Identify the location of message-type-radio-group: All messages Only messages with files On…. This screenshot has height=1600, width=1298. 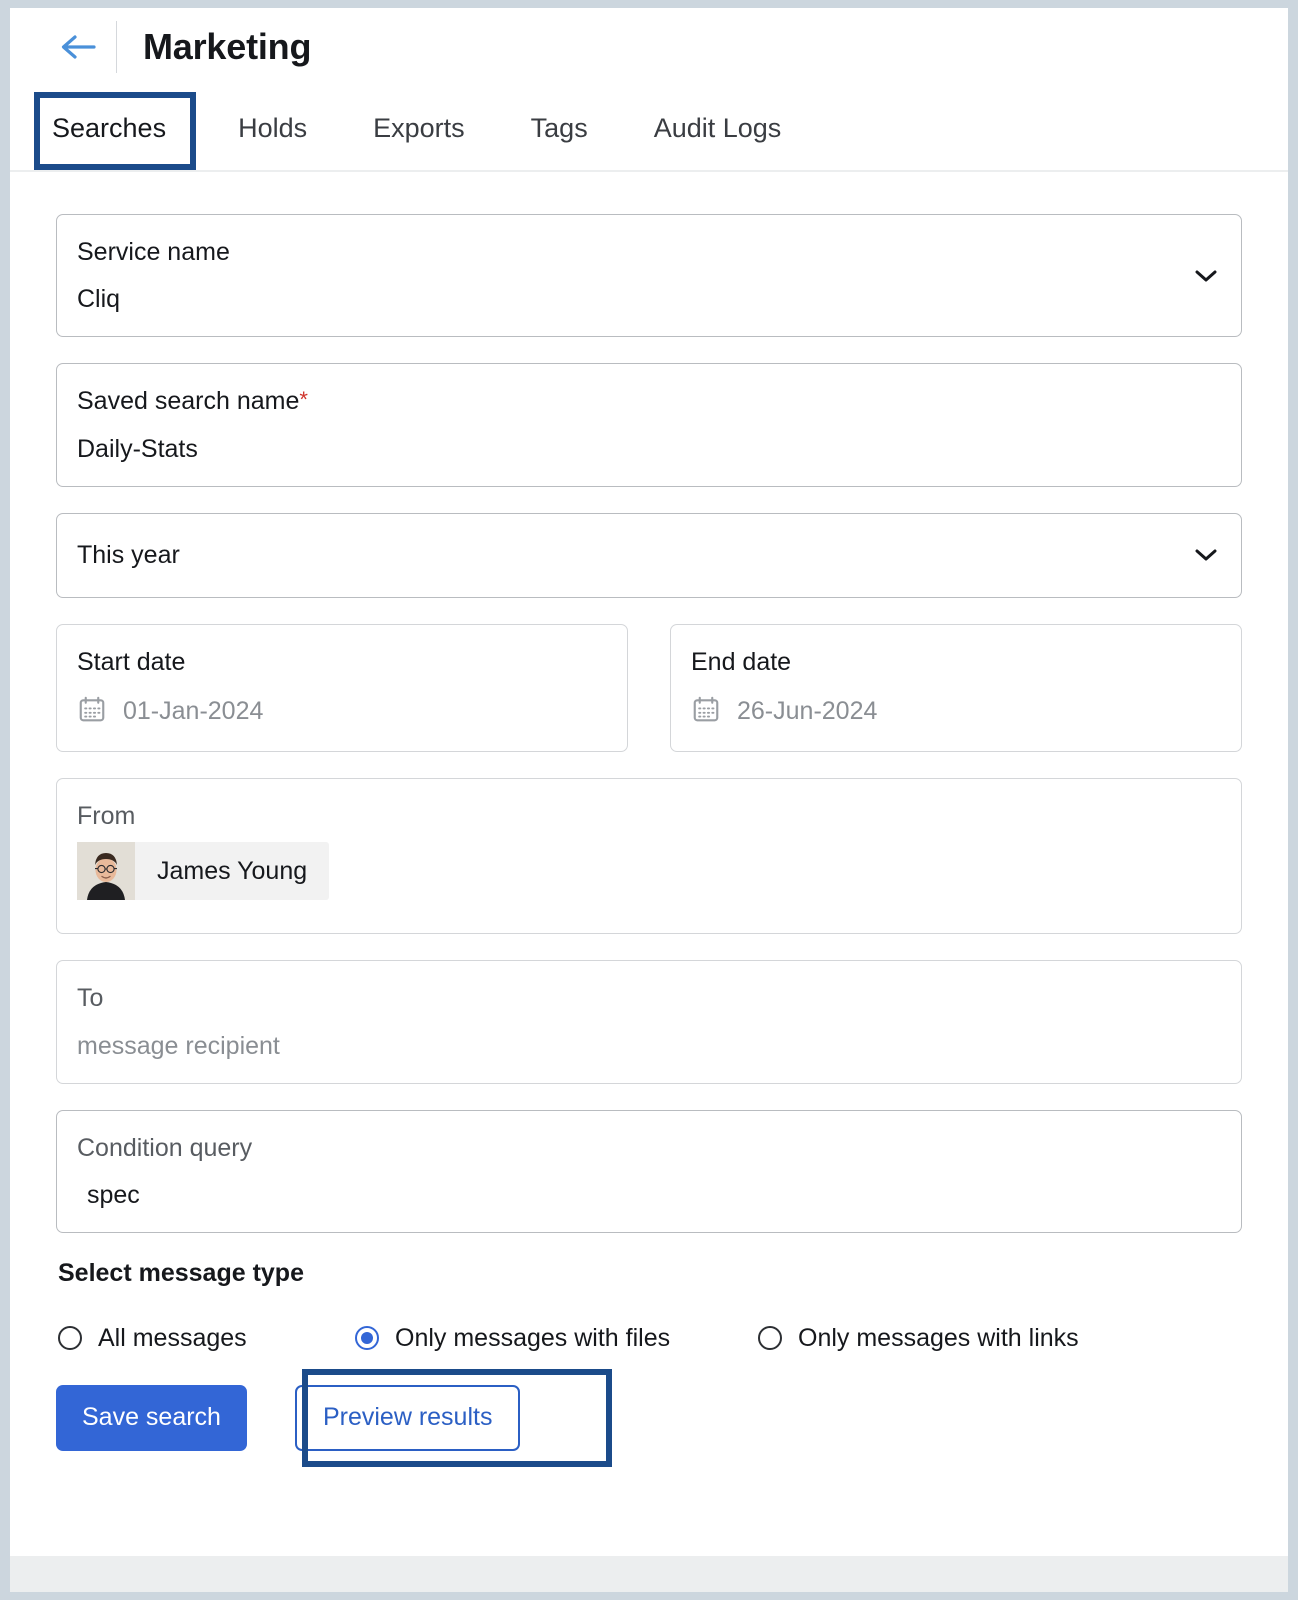
(650, 1338).